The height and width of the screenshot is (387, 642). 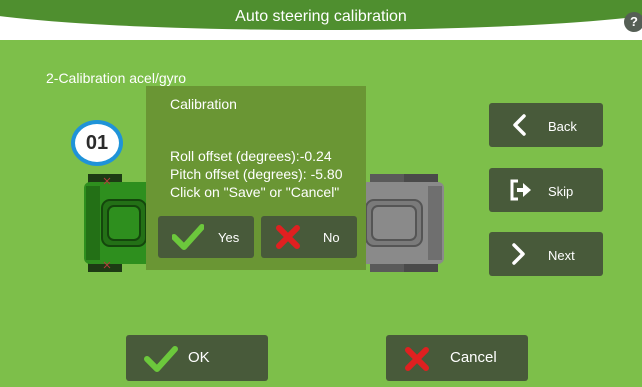 I want to click on ok-label: OK, so click(x=199, y=357).